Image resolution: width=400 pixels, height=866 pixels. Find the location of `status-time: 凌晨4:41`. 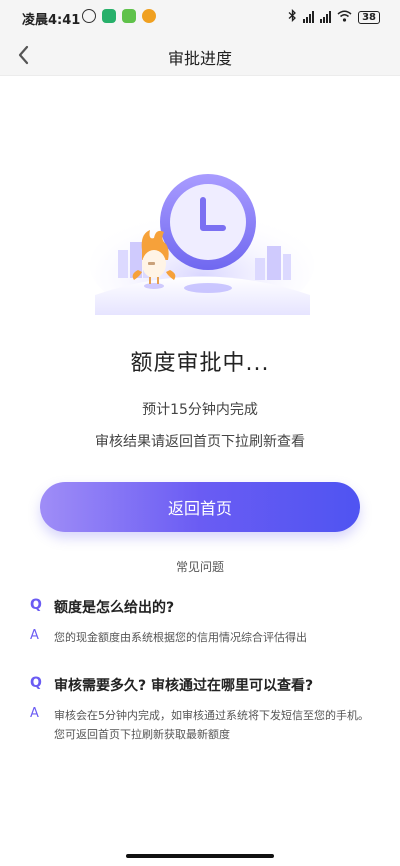

status-time: 凌晨4:41 is located at coordinates (51, 20).